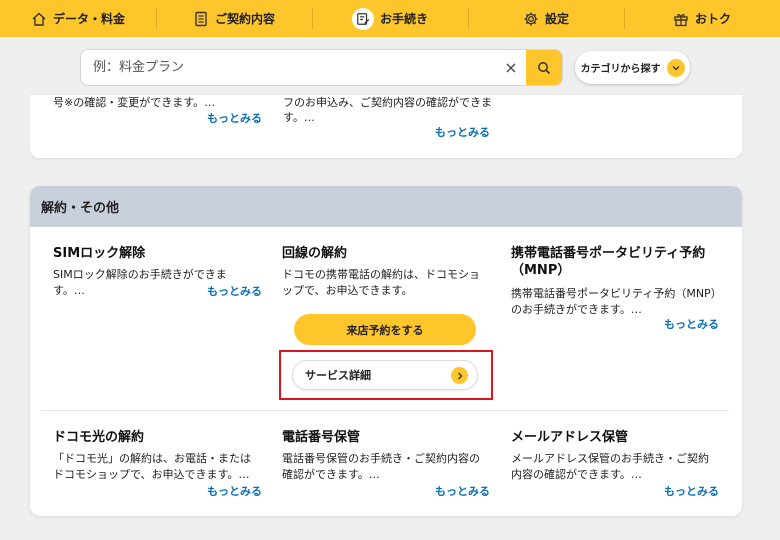 Image resolution: width=780 pixels, height=540 pixels. I want to click on visit-reservation-button: 来店予約をする, so click(385, 329).